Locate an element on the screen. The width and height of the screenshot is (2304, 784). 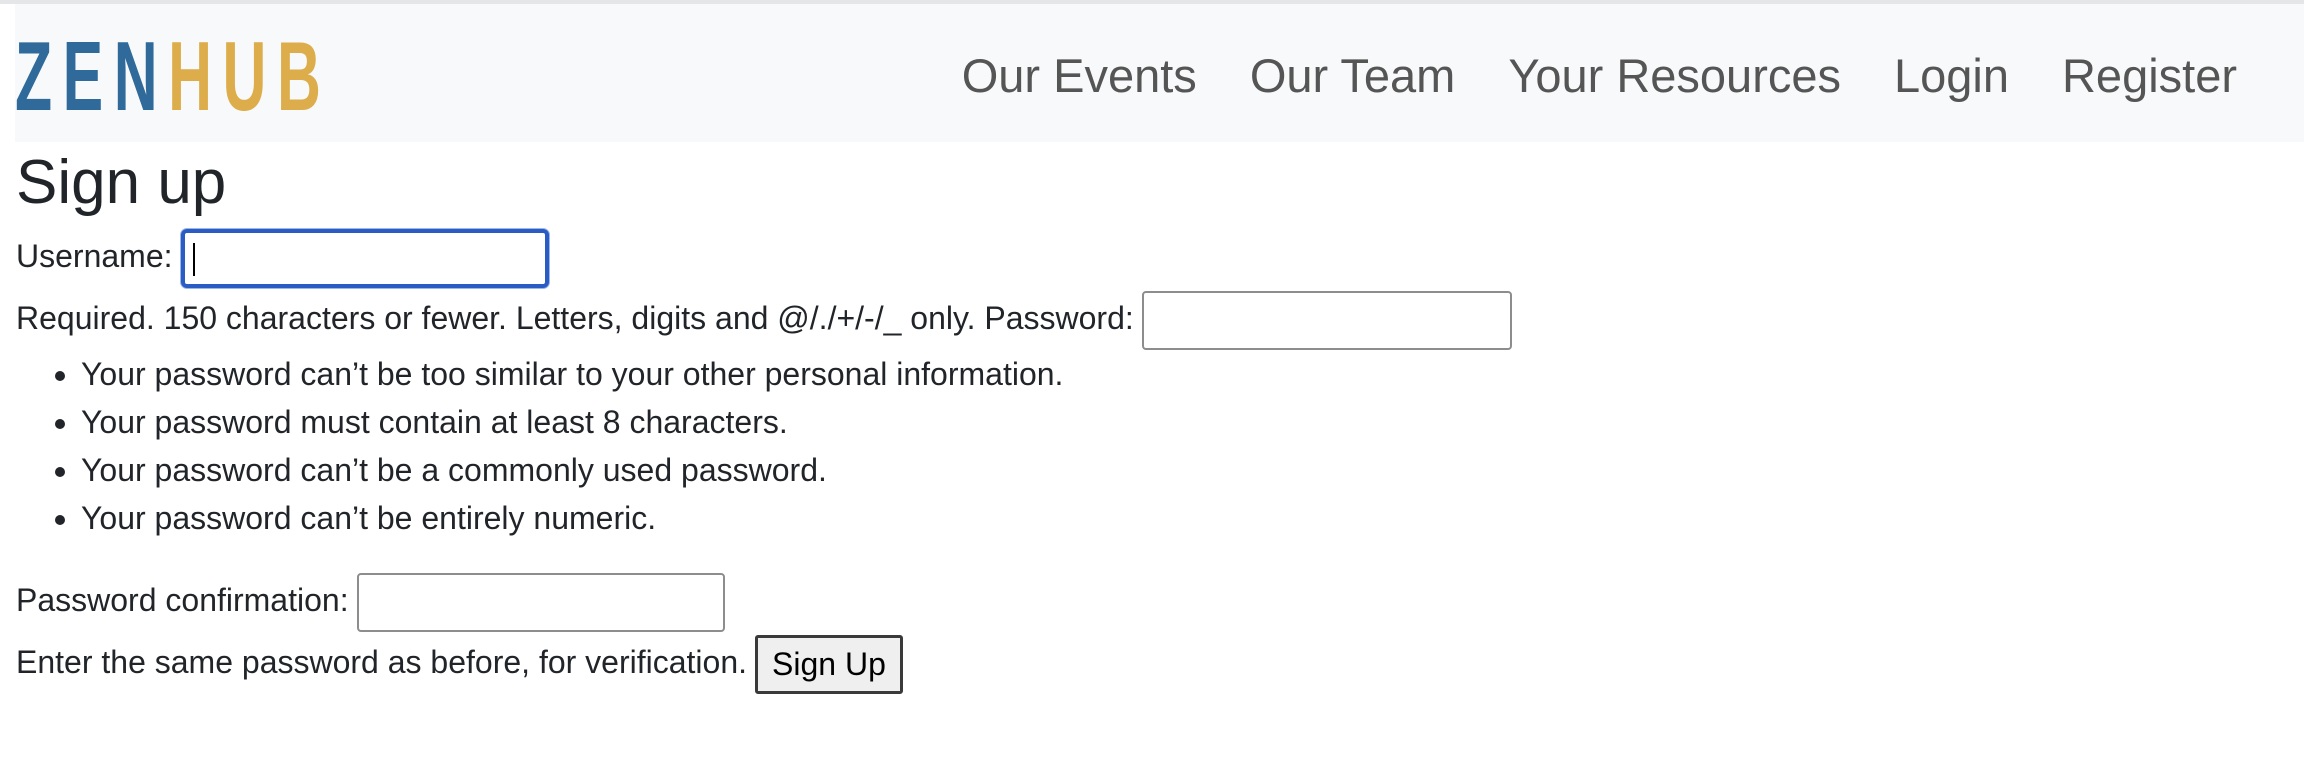
username-row: Username: is located at coordinates (1156, 257).